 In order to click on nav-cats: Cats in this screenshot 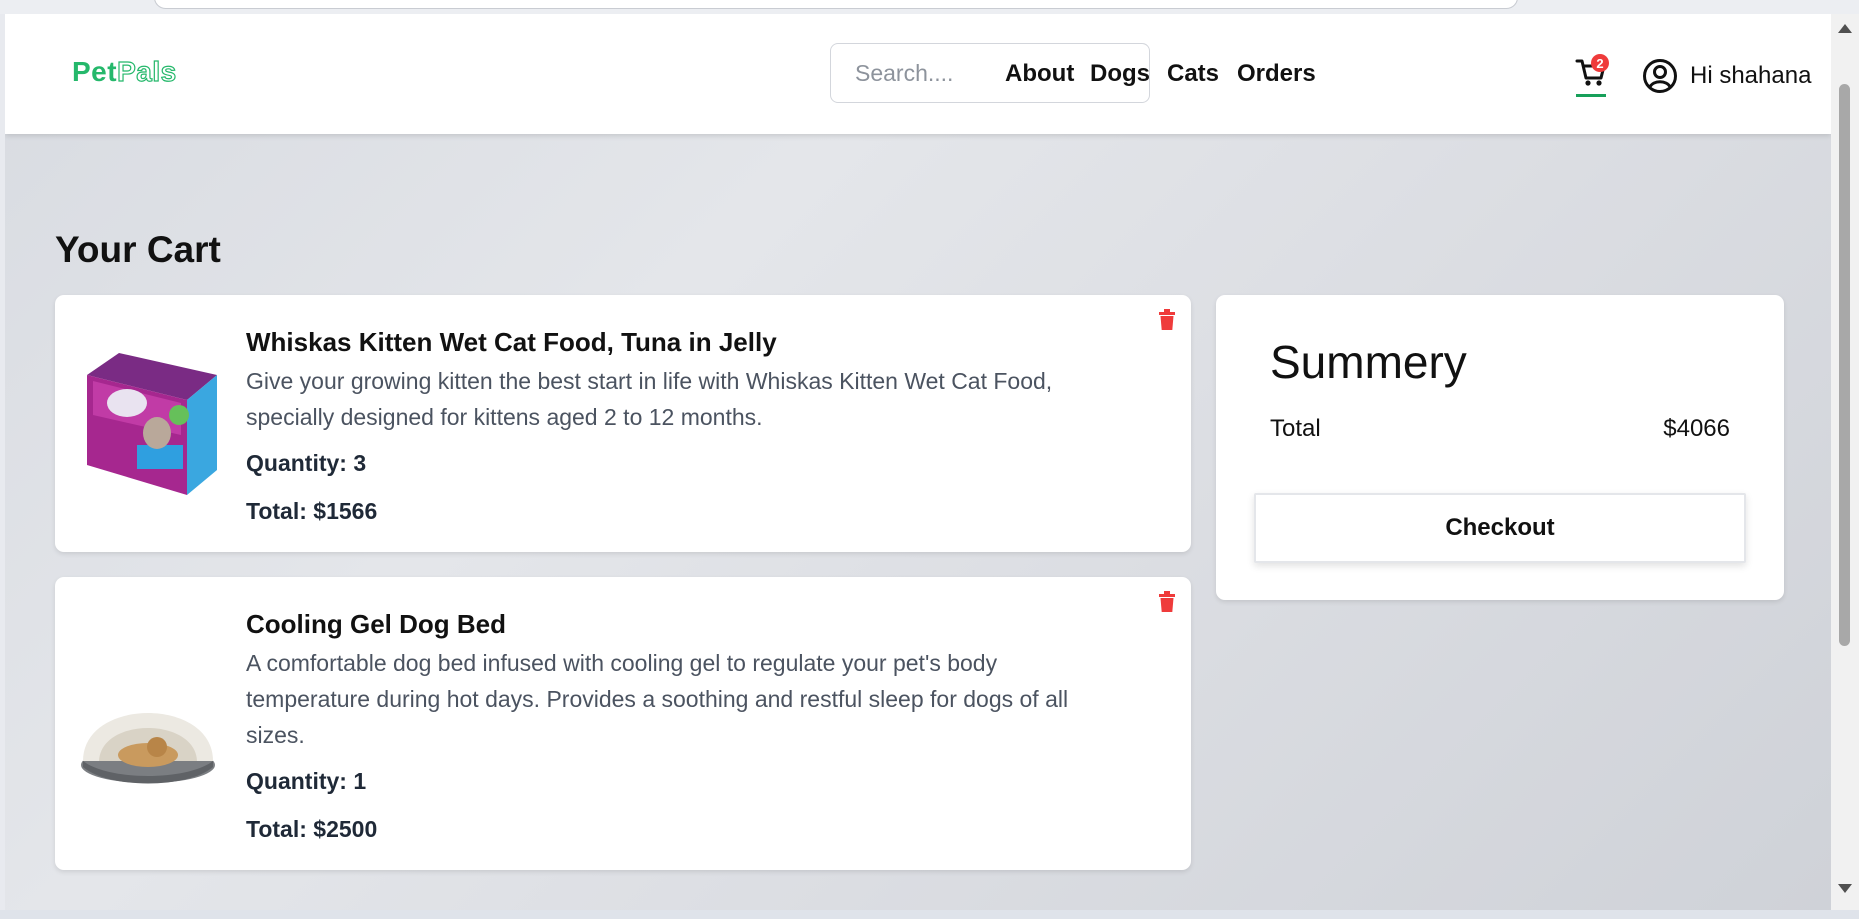, I will do `click(1193, 74)`.